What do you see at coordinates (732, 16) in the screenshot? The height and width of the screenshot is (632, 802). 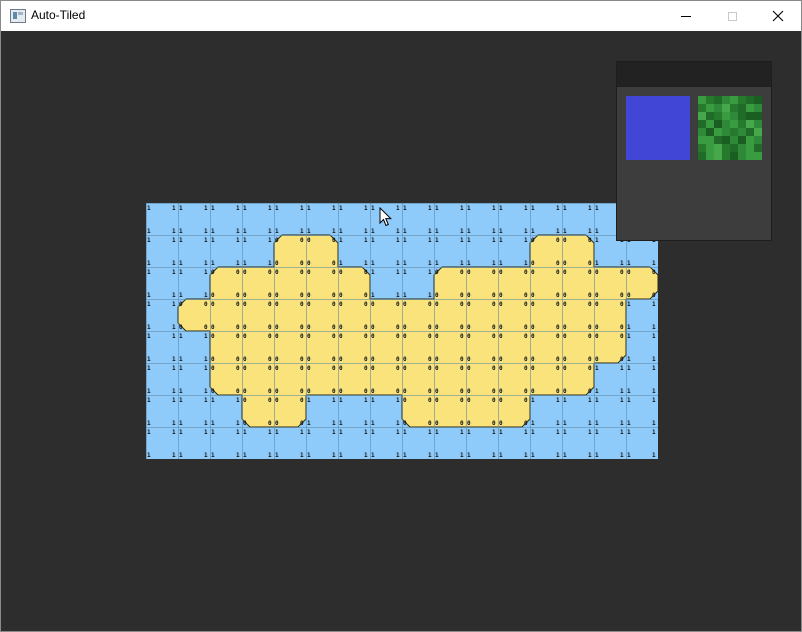 I see `maximize-button` at bounding box center [732, 16].